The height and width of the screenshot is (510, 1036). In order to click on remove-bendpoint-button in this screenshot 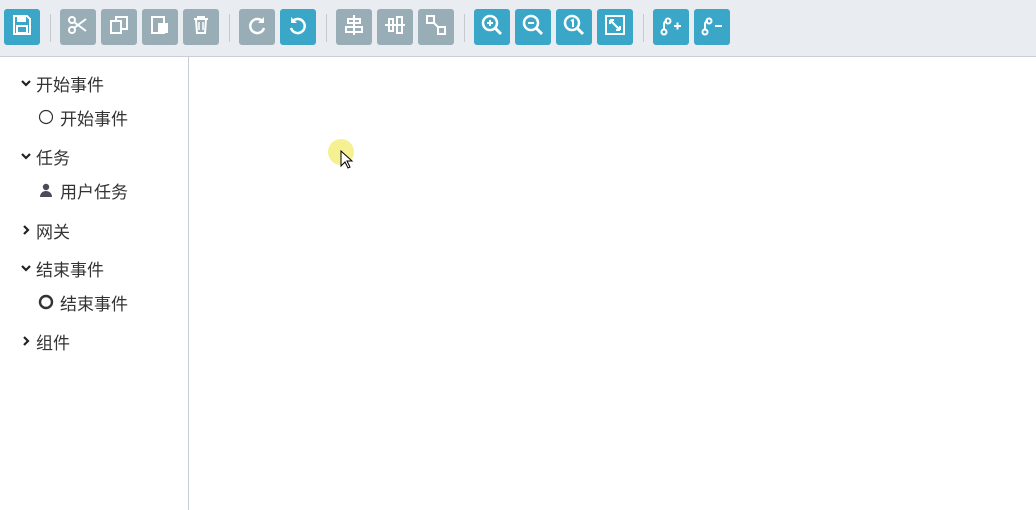, I will do `click(712, 27)`.